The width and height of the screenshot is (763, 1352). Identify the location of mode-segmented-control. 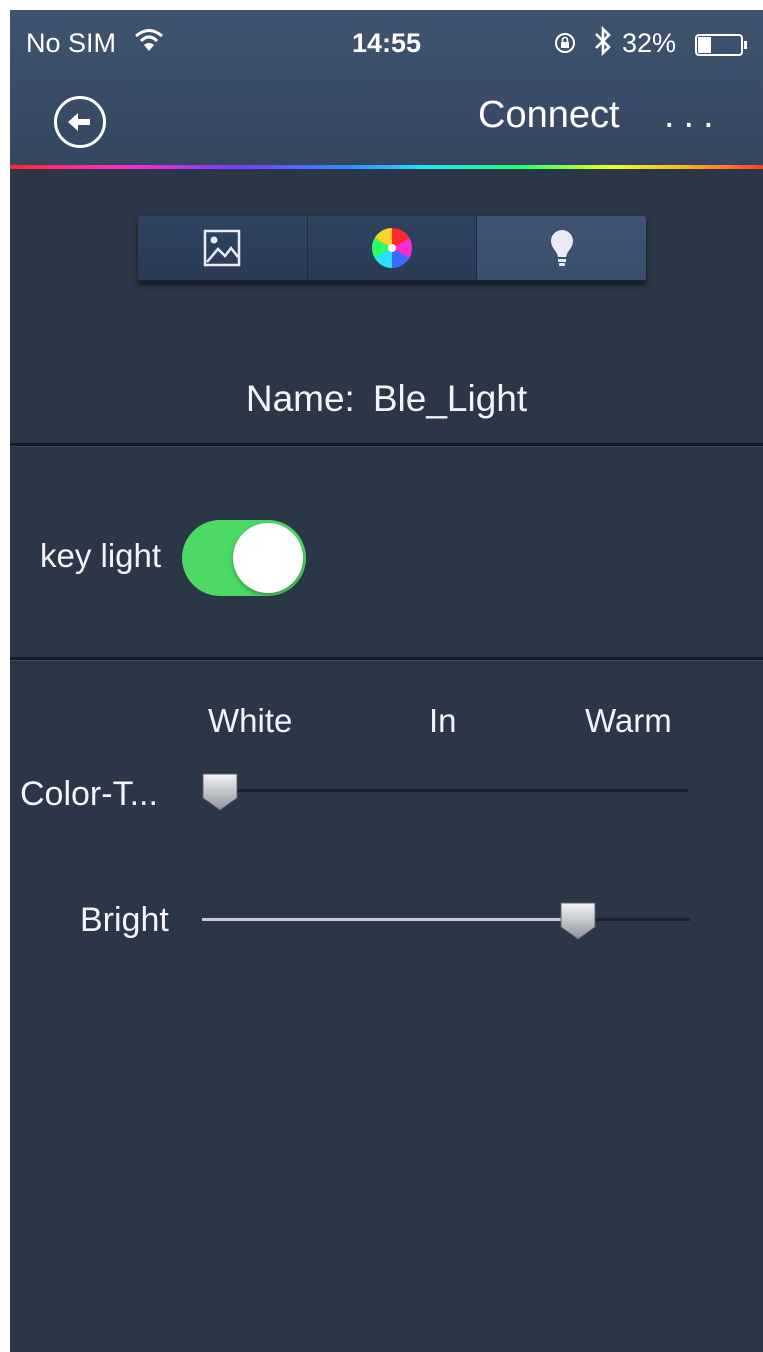
(392, 249).